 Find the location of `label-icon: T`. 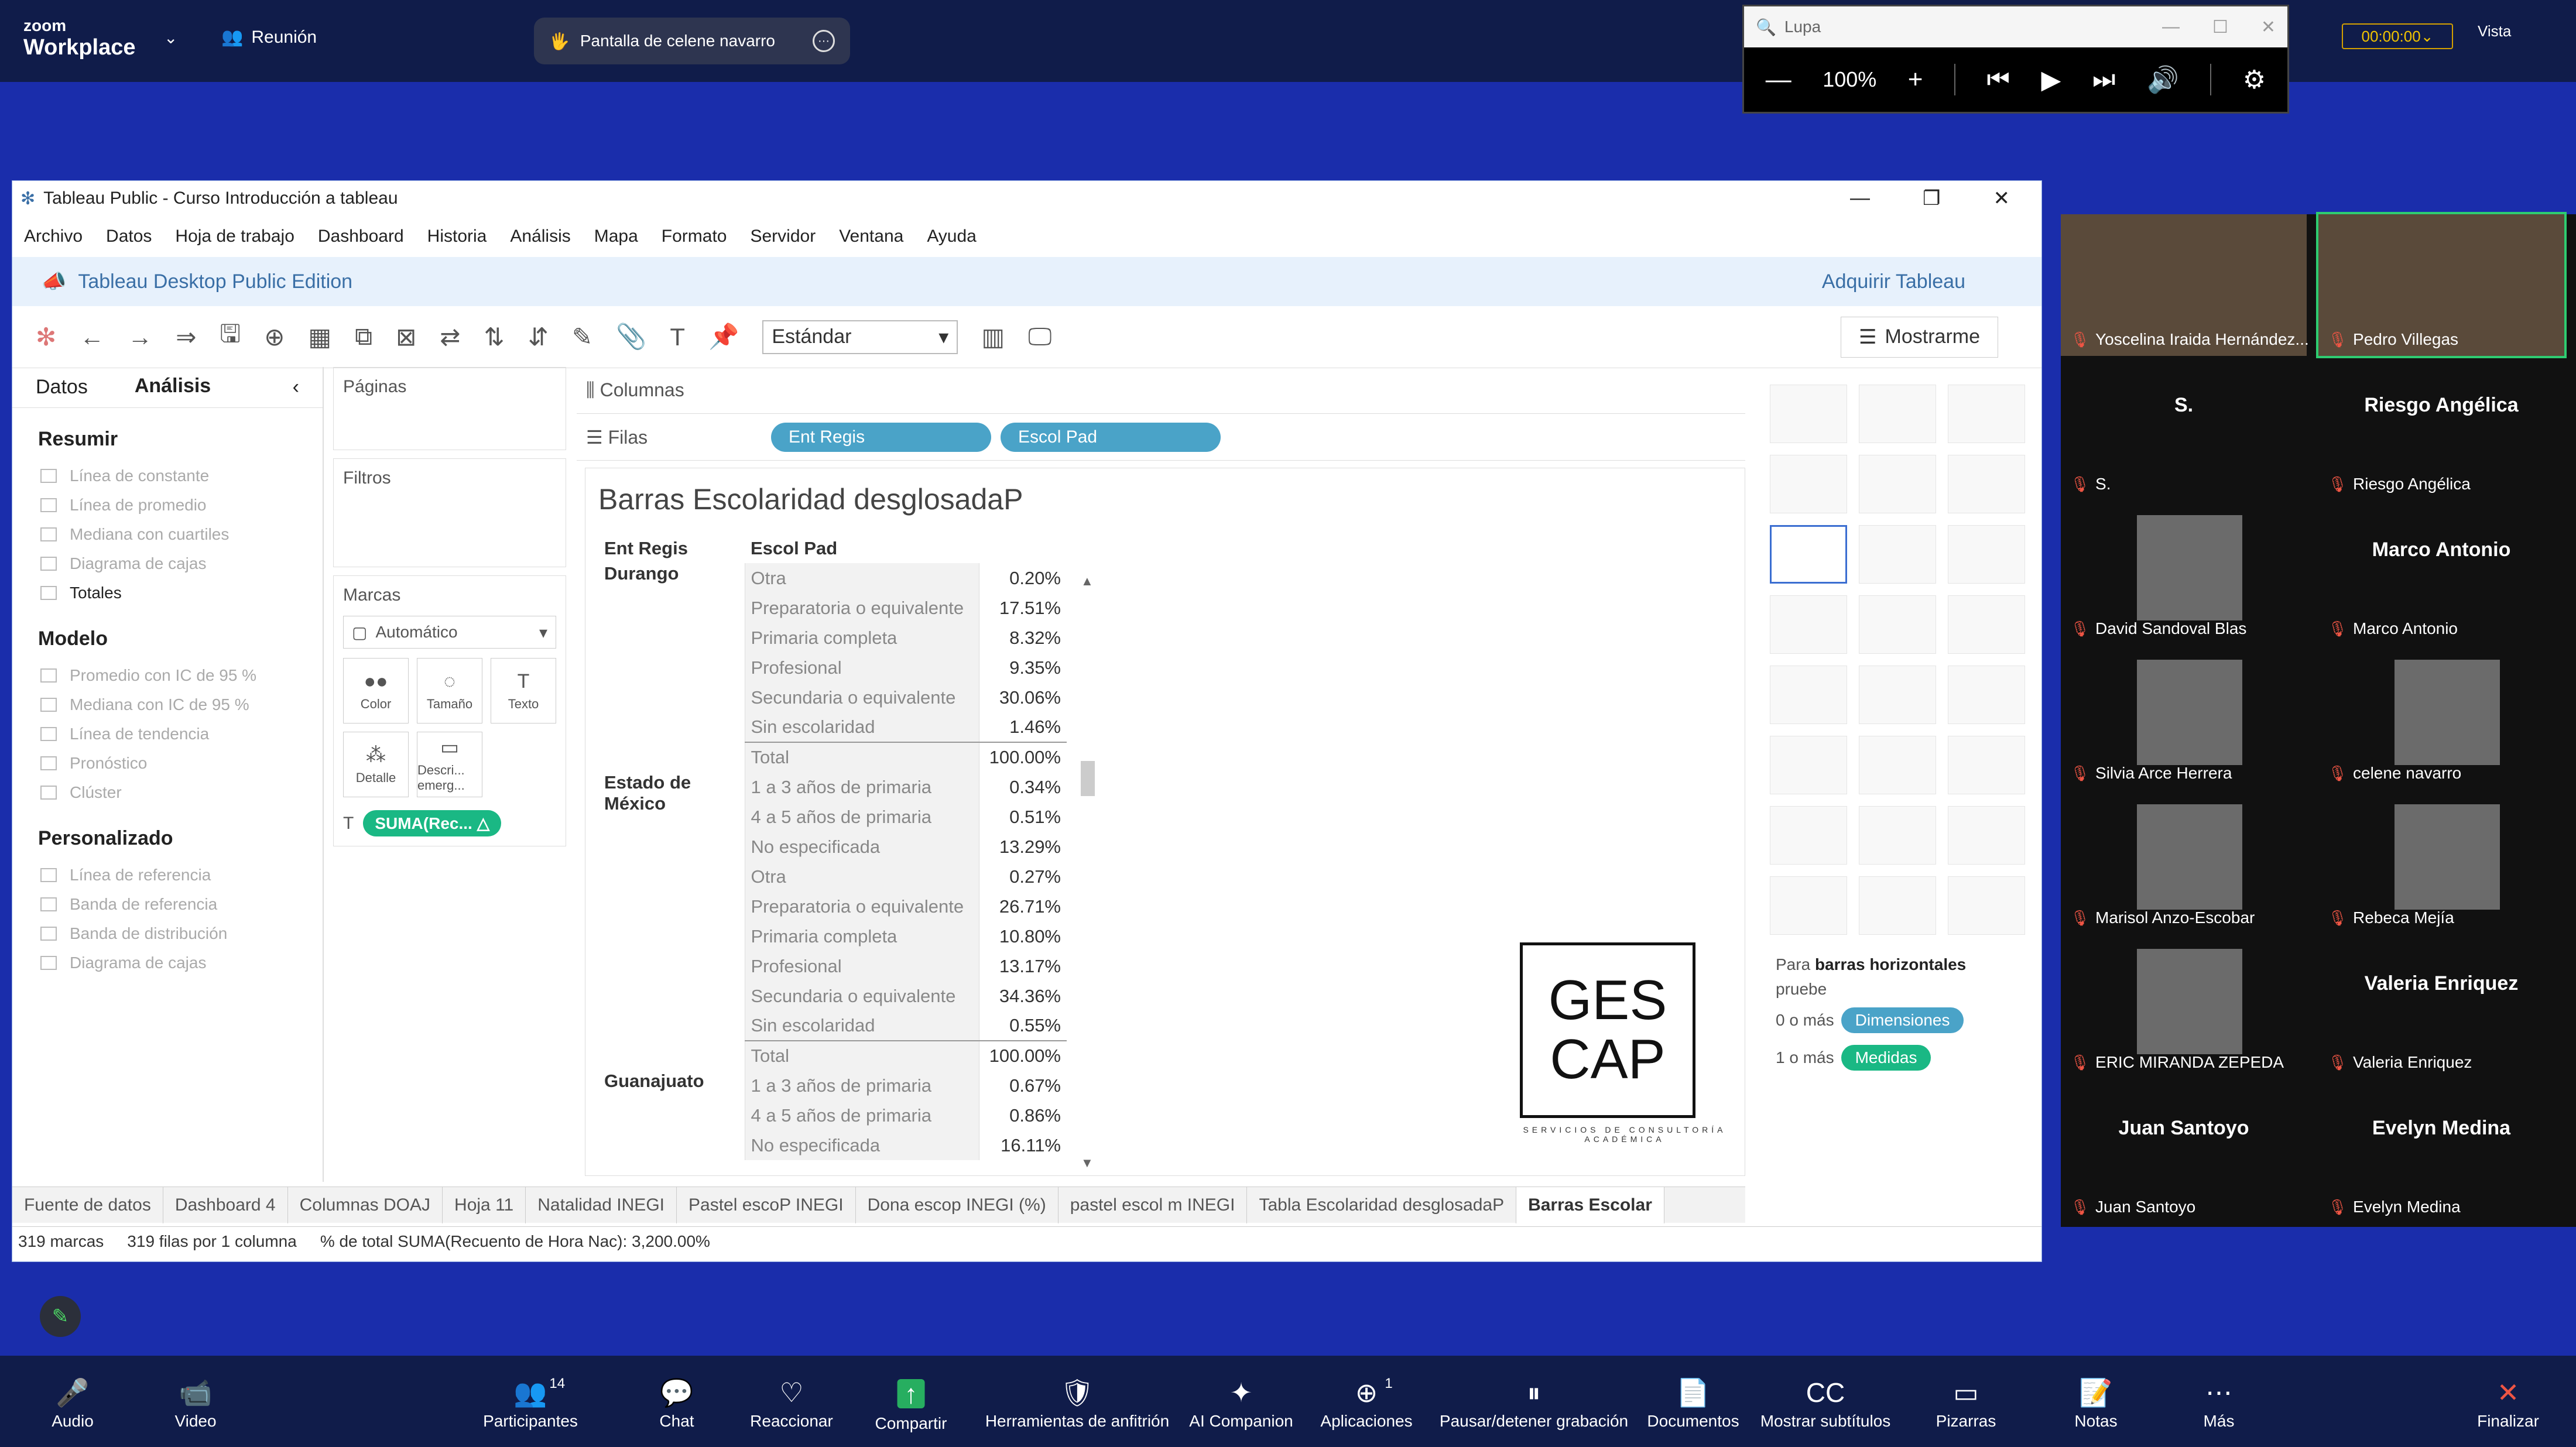

label-icon: T is located at coordinates (677, 337).